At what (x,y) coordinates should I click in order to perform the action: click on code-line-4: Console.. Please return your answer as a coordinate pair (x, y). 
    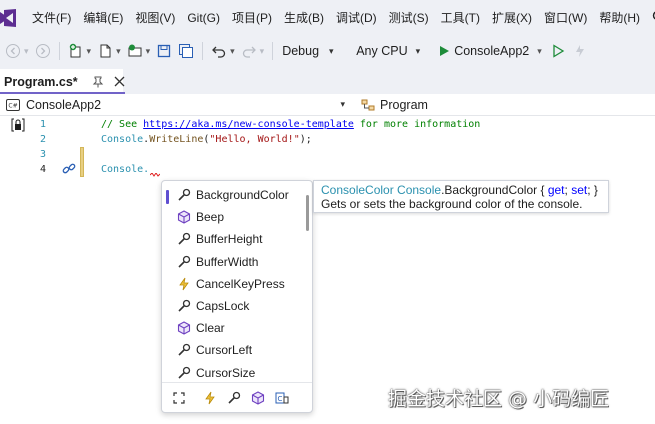
    Looking at the image, I should click on (125, 169).